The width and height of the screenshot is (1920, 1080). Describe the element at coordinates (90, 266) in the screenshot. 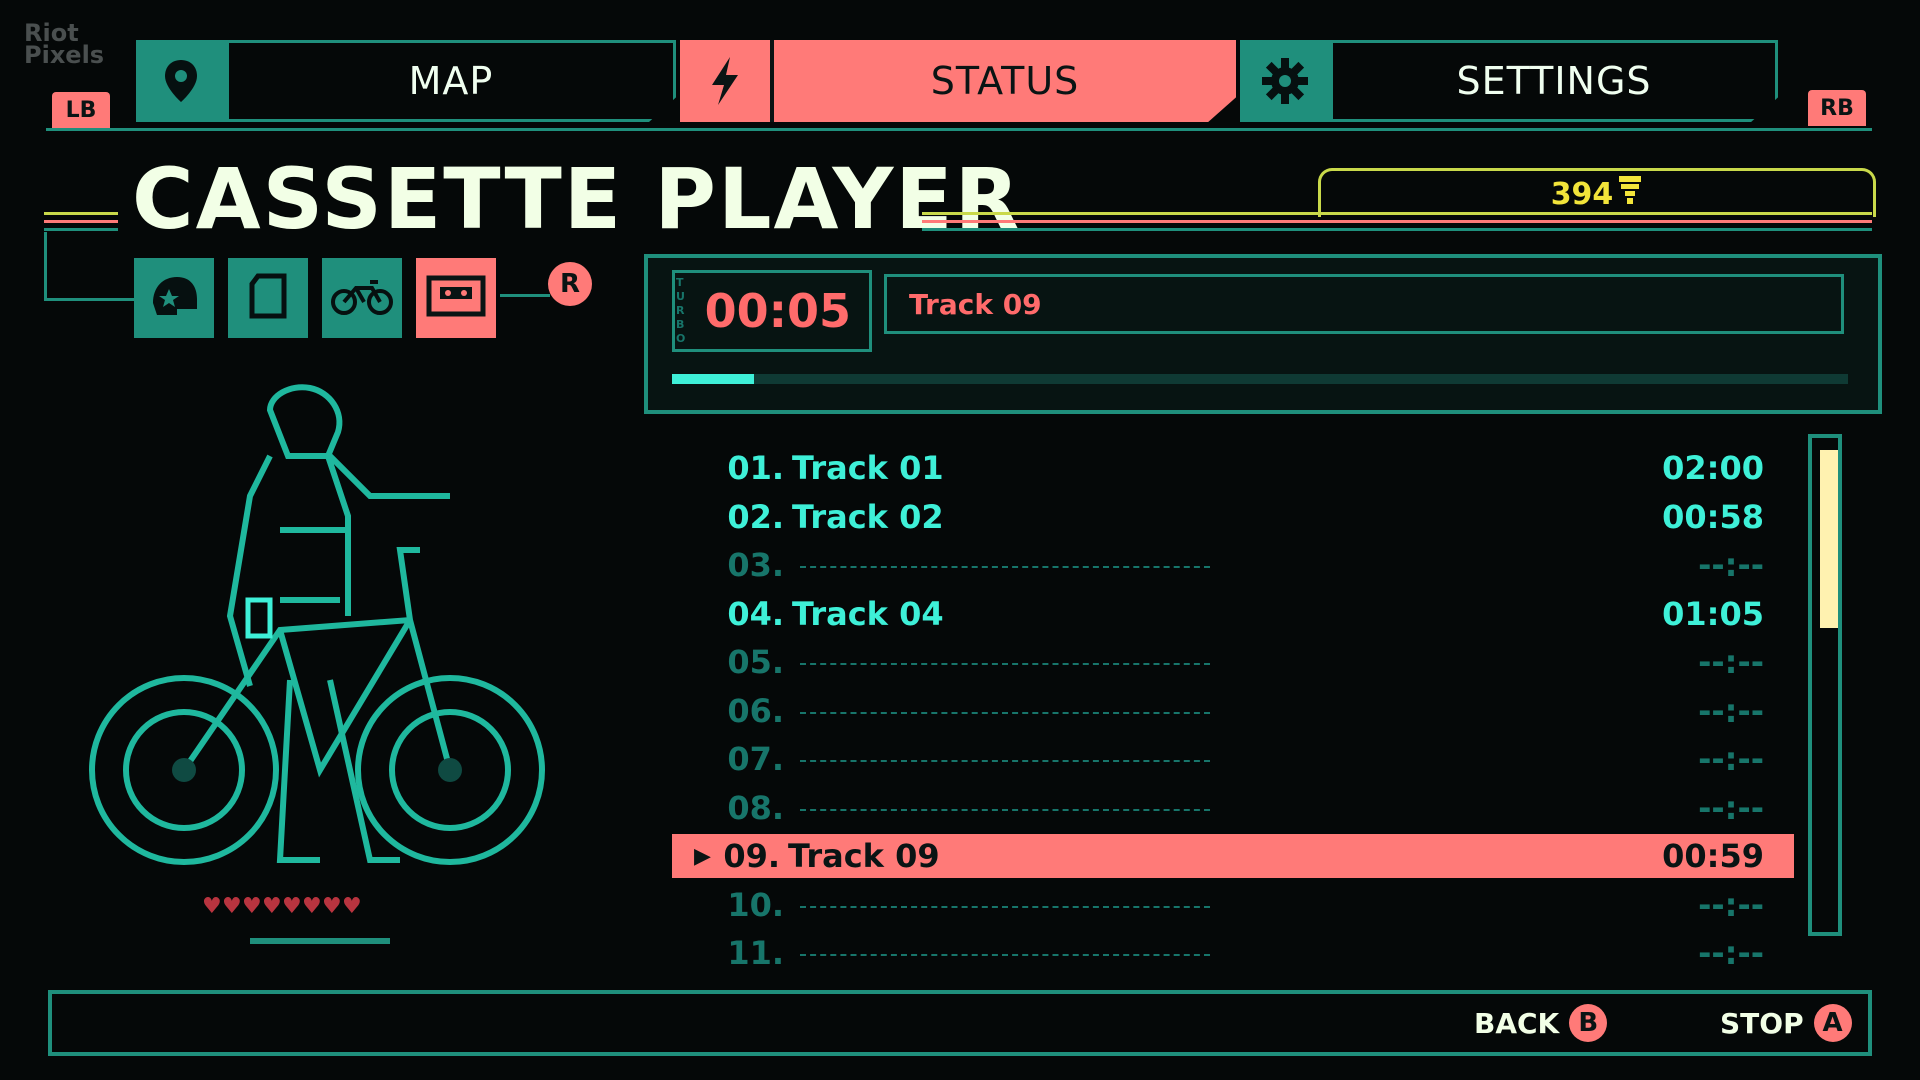

I see `item-bracket` at that location.